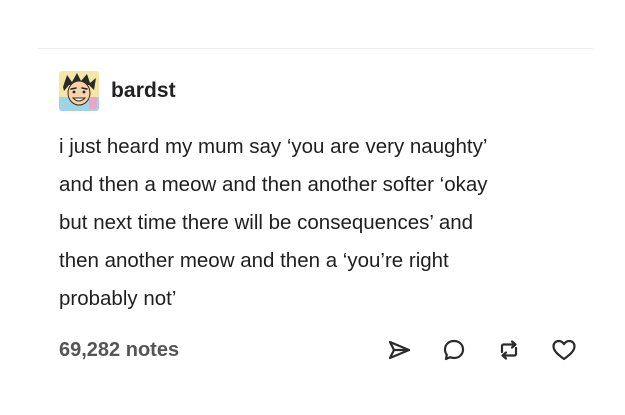 The height and width of the screenshot is (415, 625). What do you see at coordinates (209, 350) in the screenshot?
I see `notes-count: 69,282 notes` at bounding box center [209, 350].